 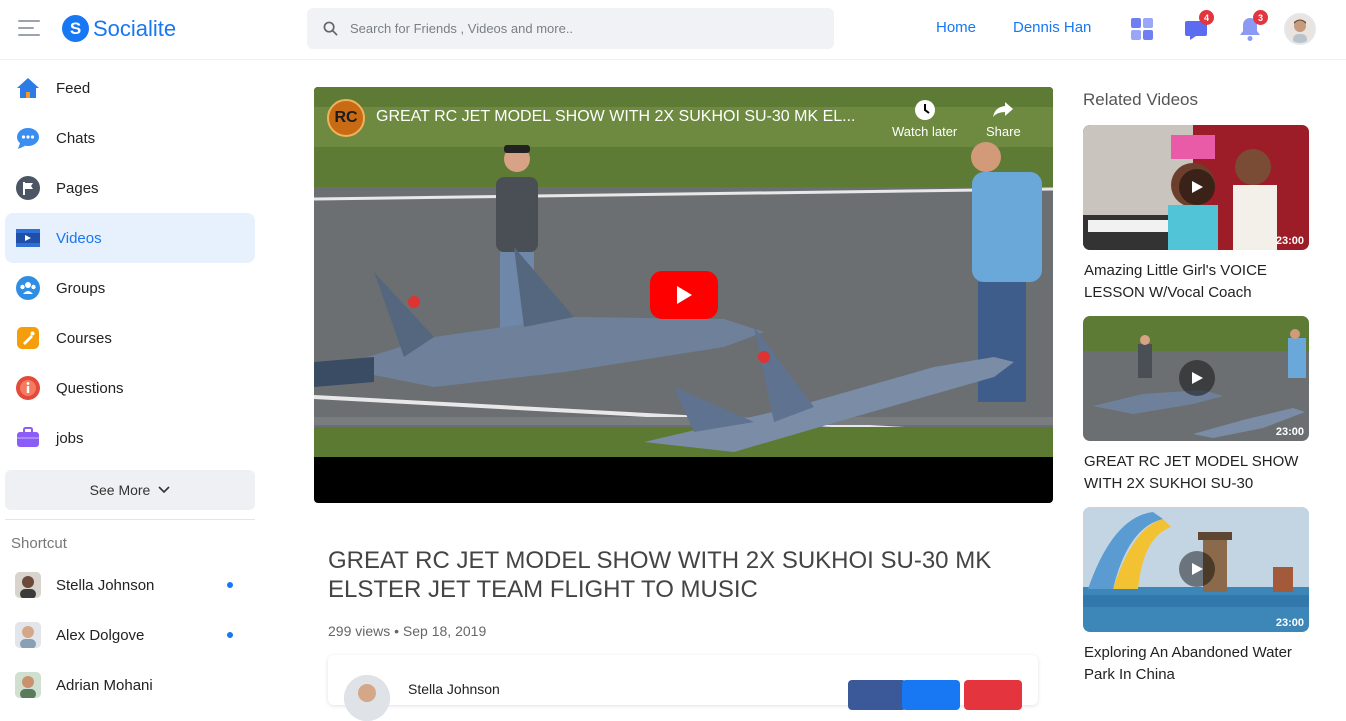 What do you see at coordinates (28, 388) in the screenshot?
I see `question-icon` at bounding box center [28, 388].